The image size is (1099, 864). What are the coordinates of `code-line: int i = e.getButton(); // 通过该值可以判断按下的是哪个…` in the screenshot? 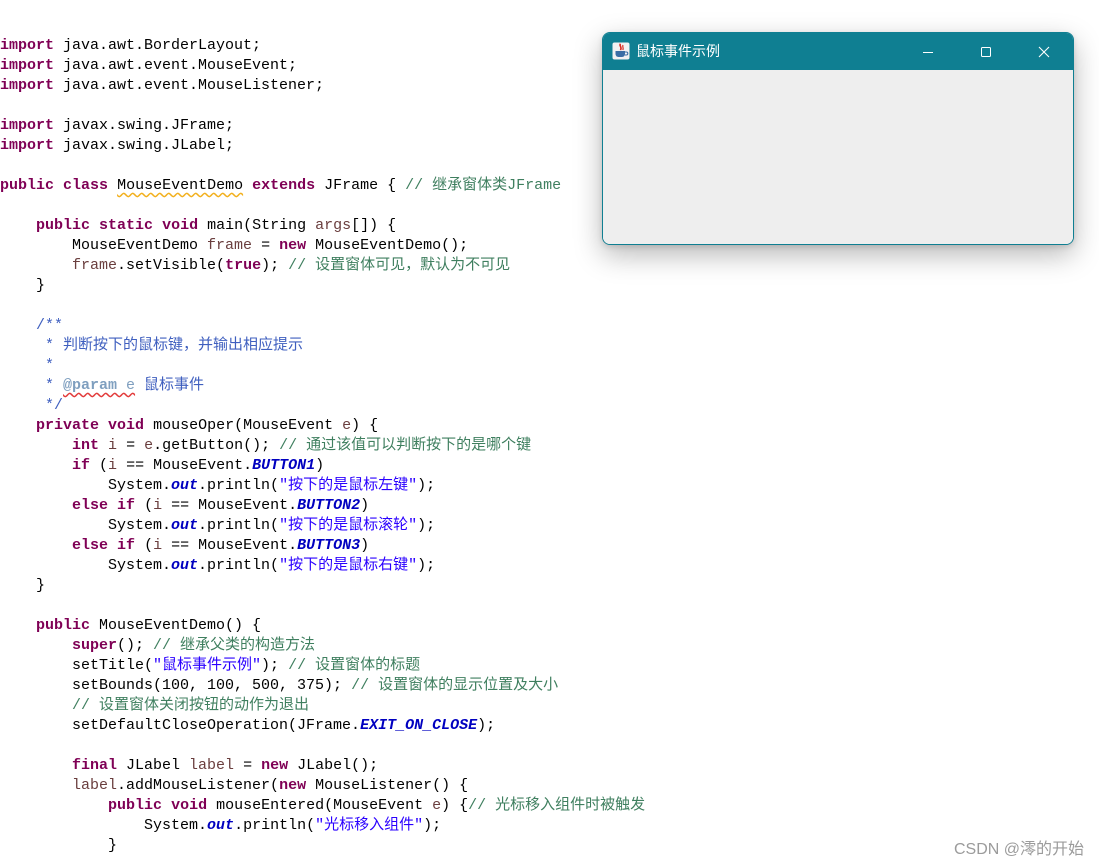 It's located at (549, 446).